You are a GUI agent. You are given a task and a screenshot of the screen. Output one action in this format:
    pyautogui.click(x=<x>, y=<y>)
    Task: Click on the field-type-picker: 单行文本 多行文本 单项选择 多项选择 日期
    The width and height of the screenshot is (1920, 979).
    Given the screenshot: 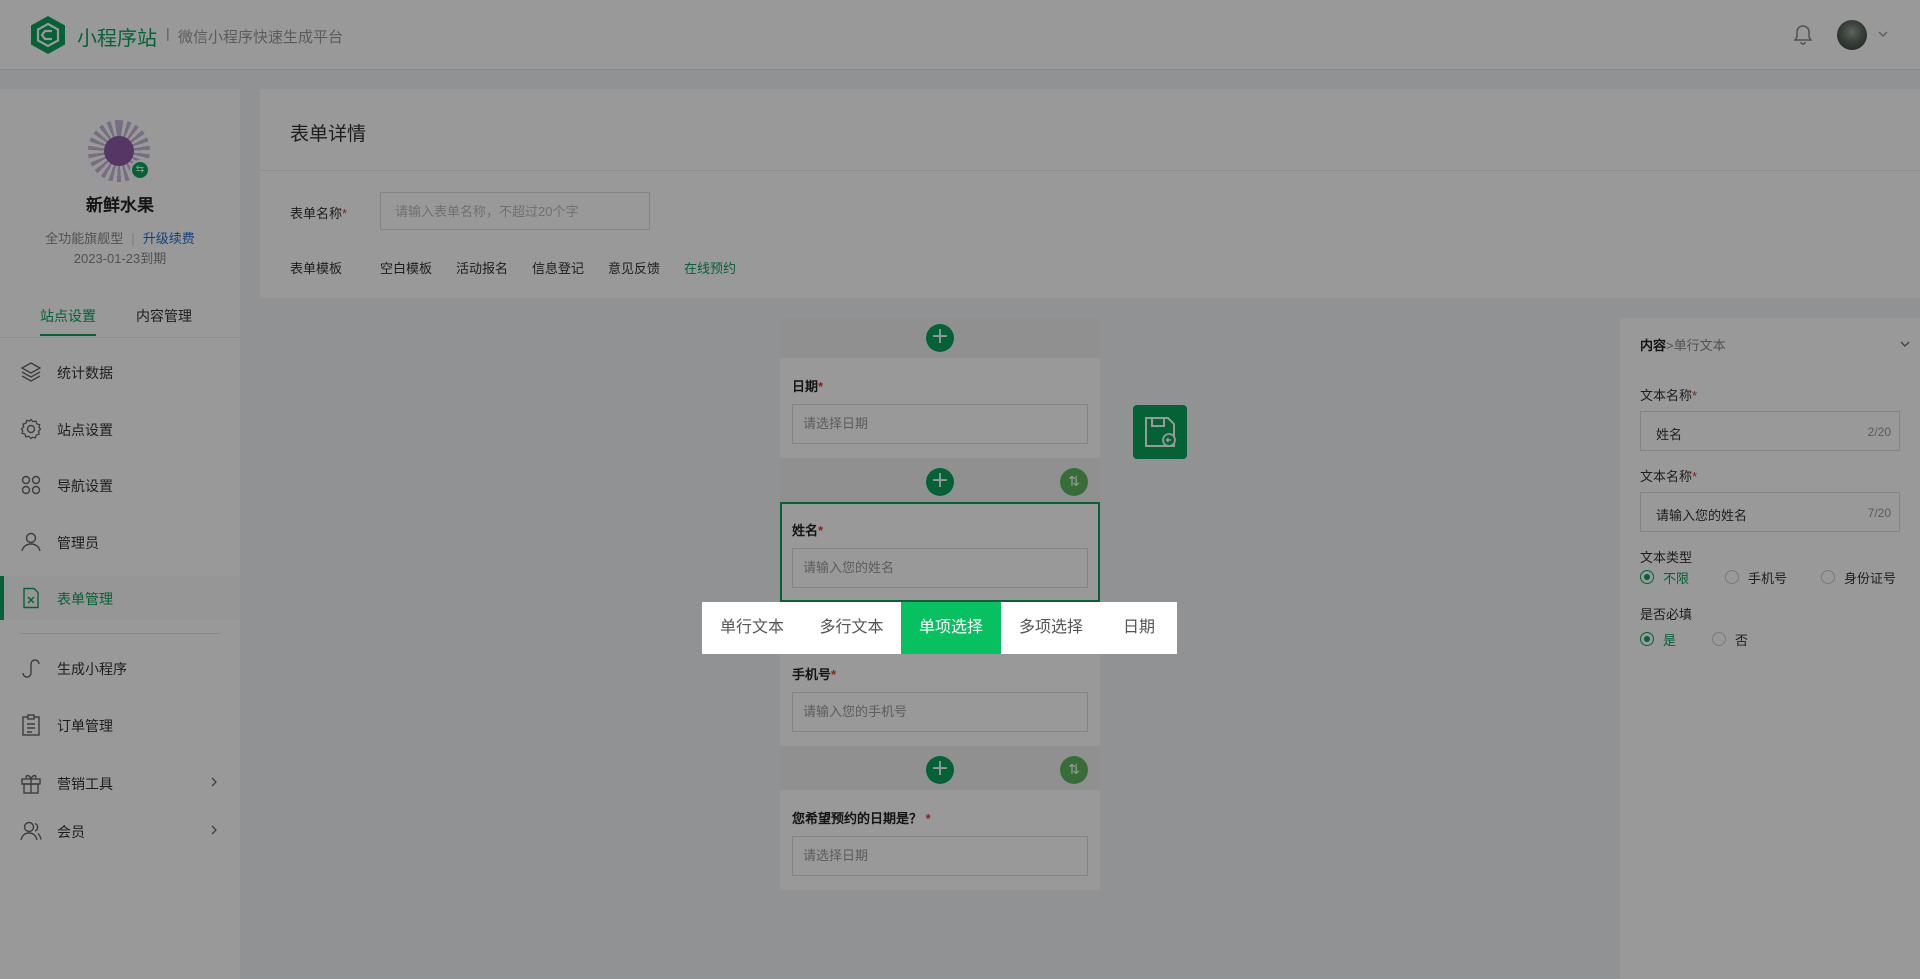 What is the action you would take?
    pyautogui.click(x=939, y=628)
    